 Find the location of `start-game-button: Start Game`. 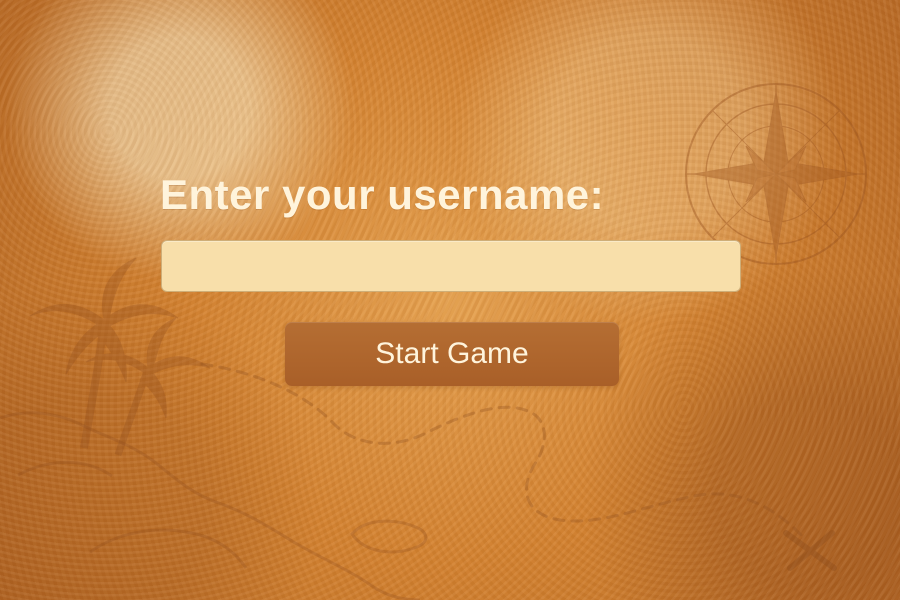

start-game-button: Start Game is located at coordinates (452, 354).